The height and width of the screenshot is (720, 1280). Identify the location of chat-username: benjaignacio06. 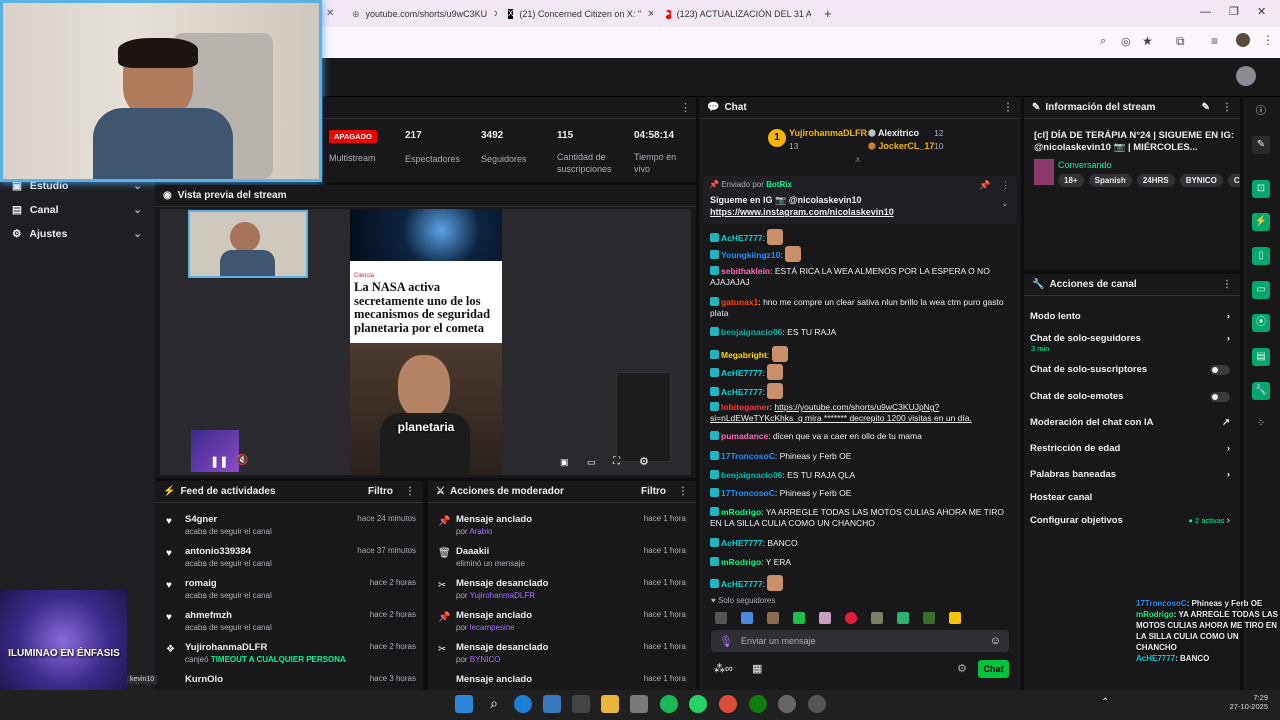
(751, 332).